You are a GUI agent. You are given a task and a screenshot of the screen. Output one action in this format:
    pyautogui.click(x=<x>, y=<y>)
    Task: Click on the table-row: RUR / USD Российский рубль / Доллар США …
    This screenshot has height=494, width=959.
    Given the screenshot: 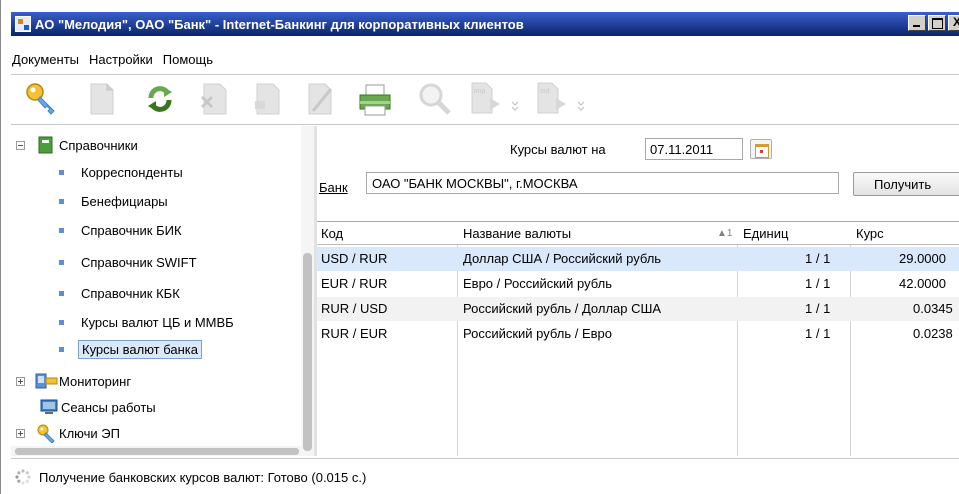 What is the action you would take?
    pyautogui.click(x=638, y=309)
    